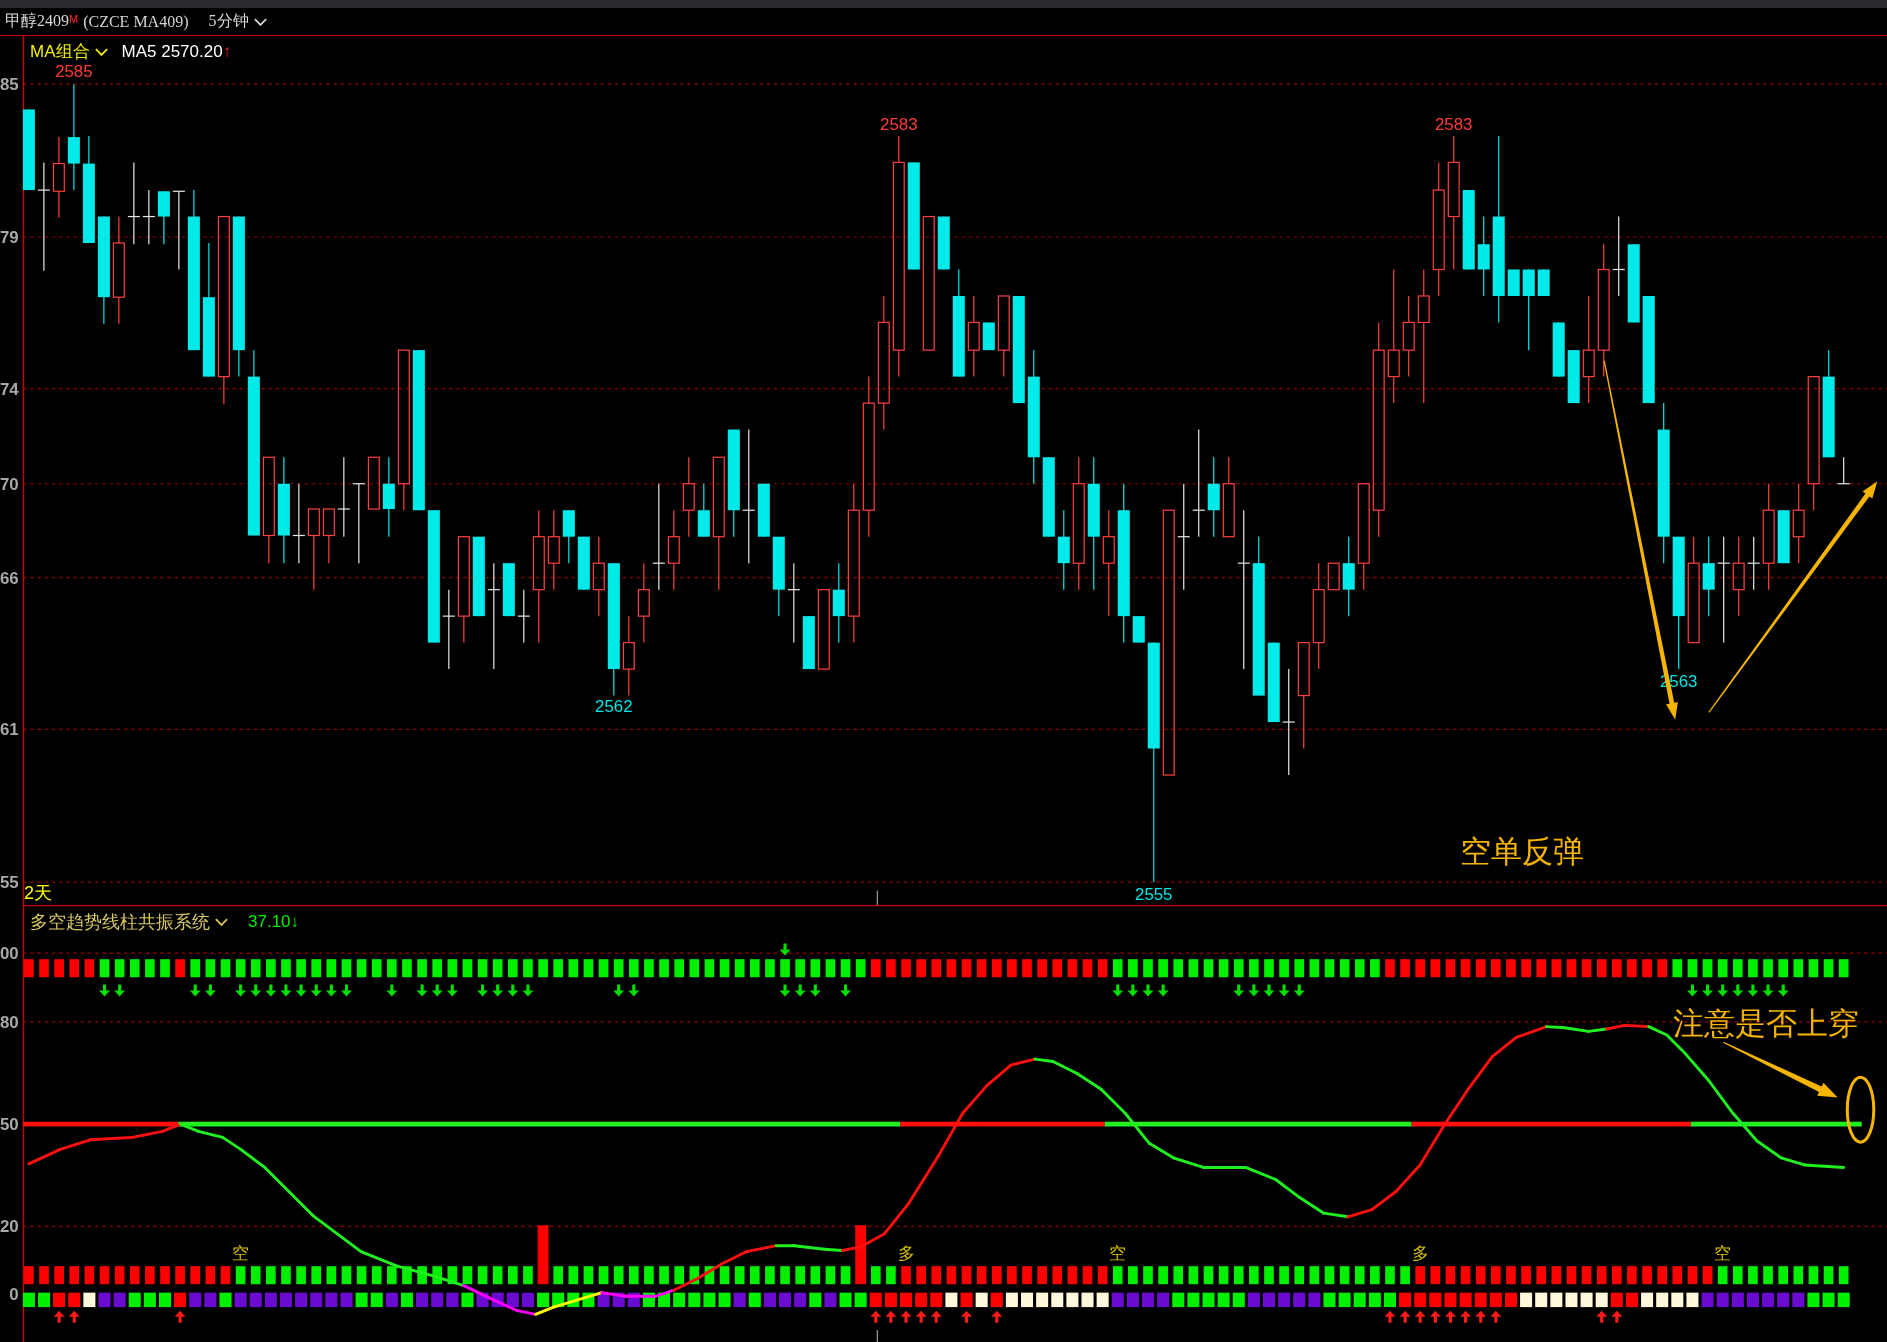 This screenshot has width=1887, height=1342. Describe the element at coordinates (1860, 1109) in the screenshot. I see `highlight-ellipse` at that location.